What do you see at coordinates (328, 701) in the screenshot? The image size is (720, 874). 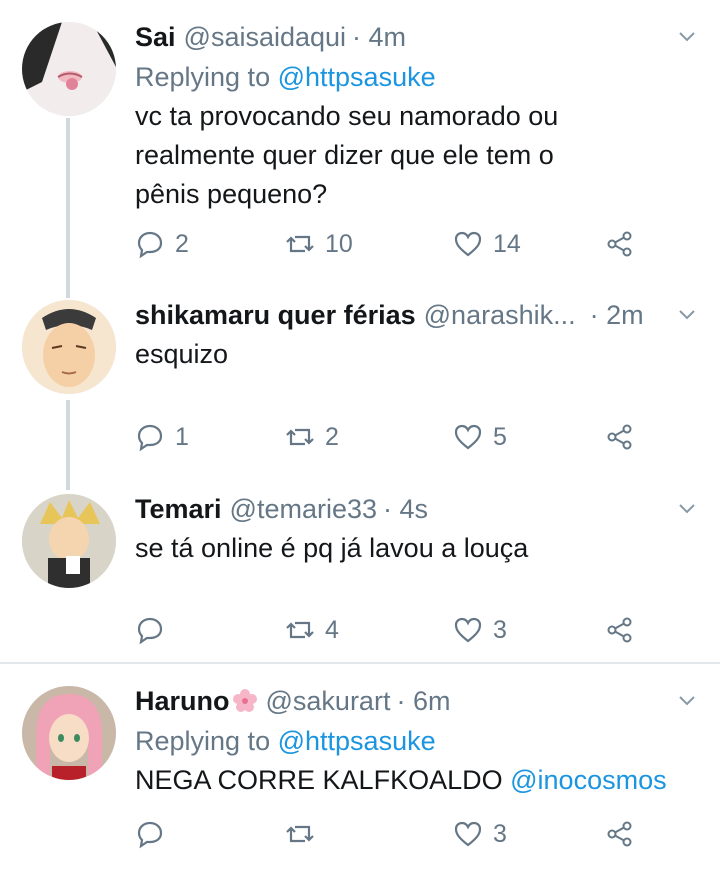 I see `handle: @sakurart` at bounding box center [328, 701].